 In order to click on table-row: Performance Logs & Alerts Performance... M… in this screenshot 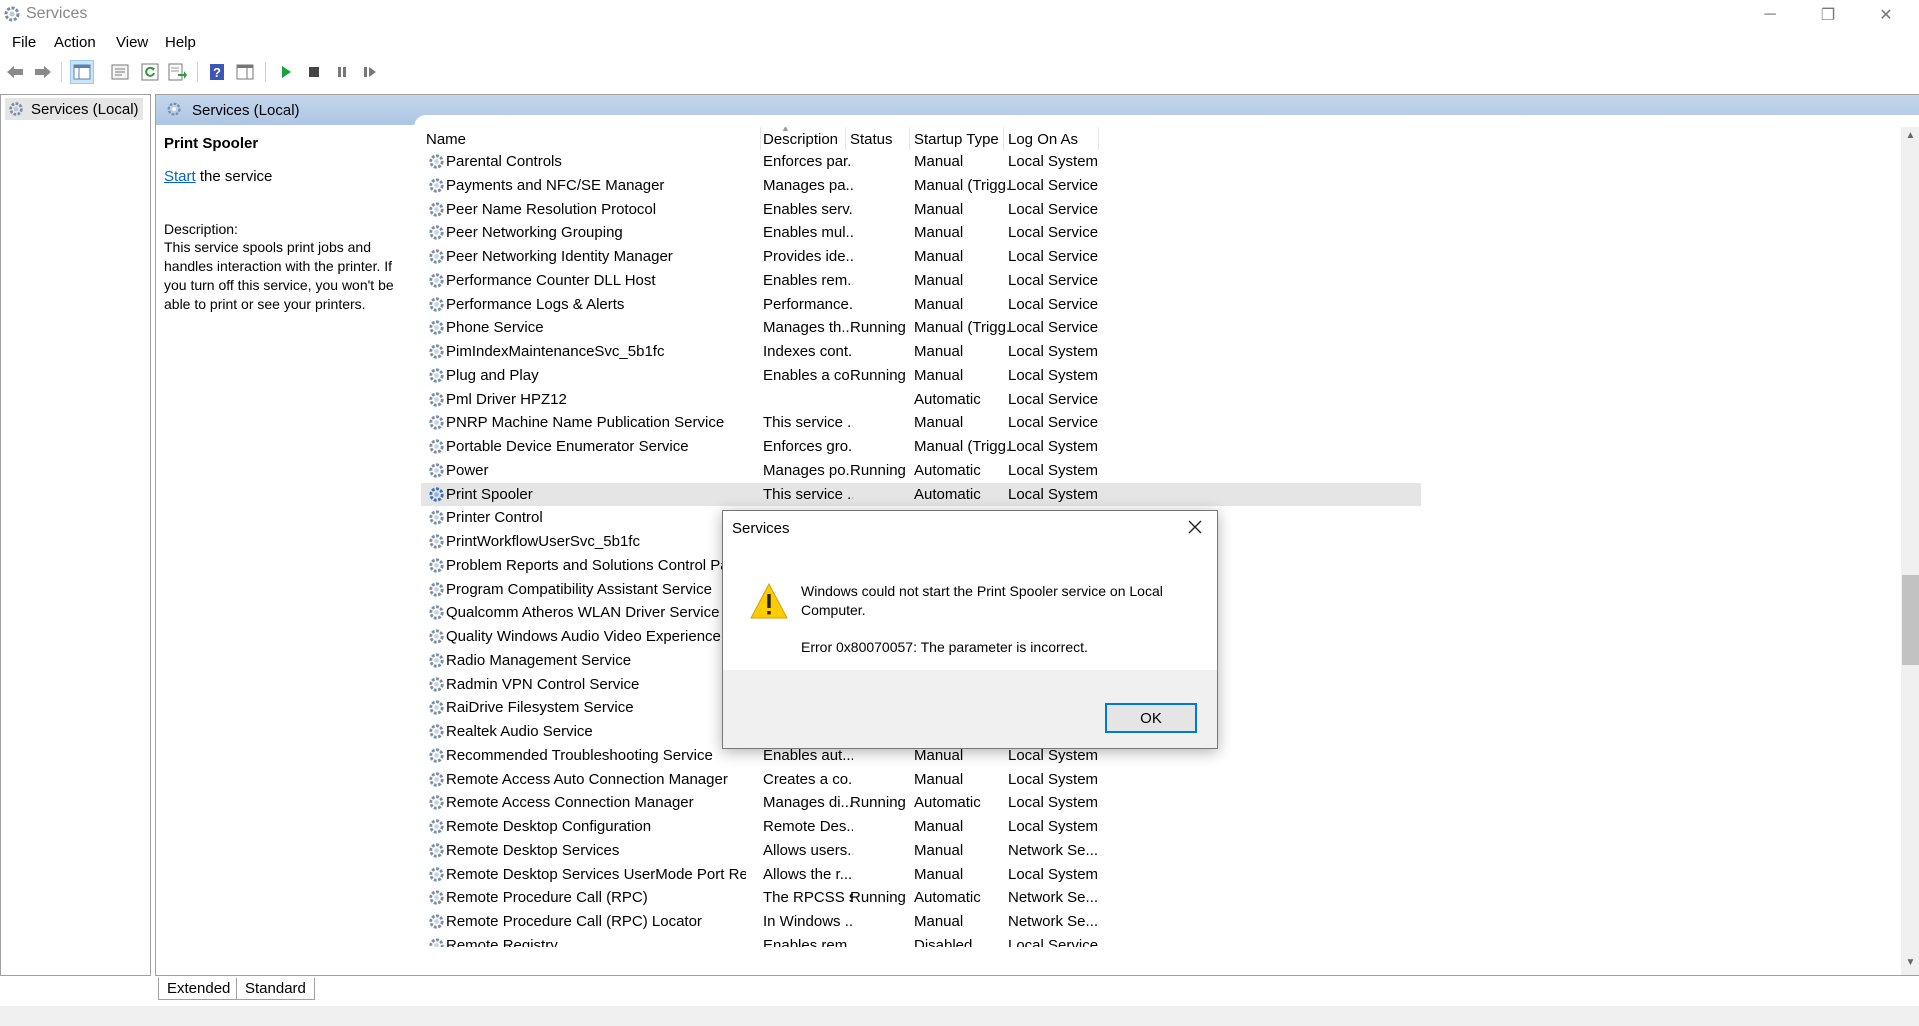, I will do `click(921, 305)`.